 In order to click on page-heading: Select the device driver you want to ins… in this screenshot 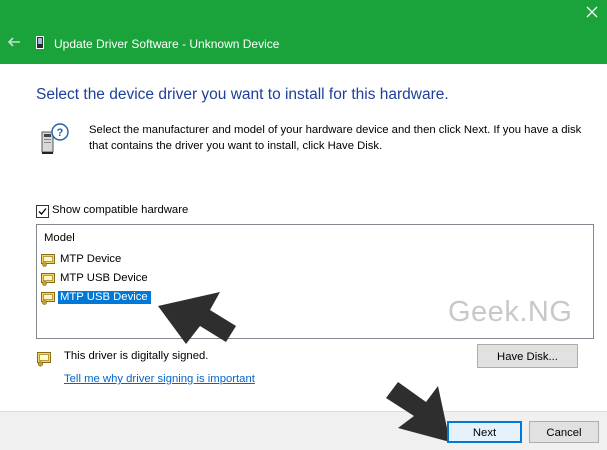, I will do `click(242, 94)`.